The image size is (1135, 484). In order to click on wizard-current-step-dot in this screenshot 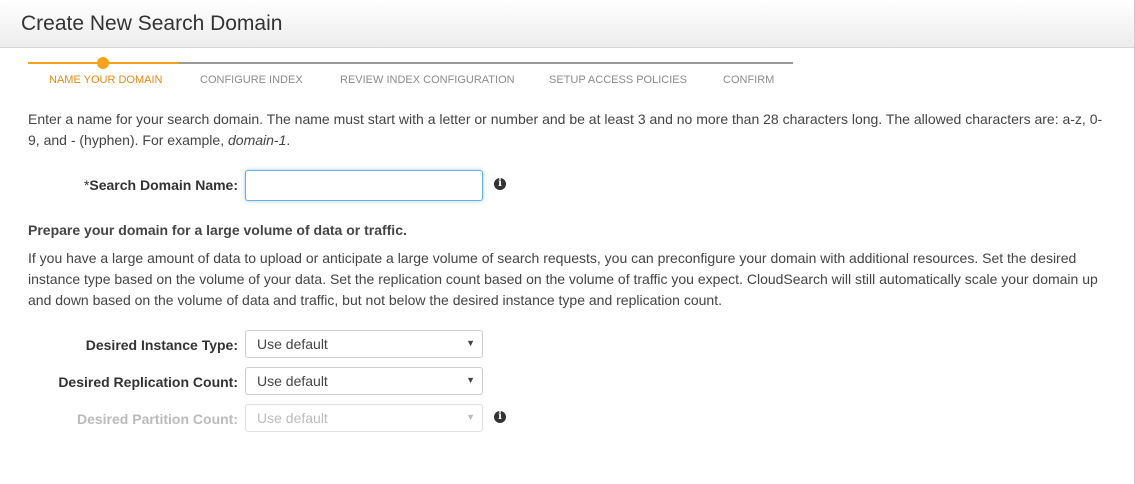, I will do `click(103, 63)`.